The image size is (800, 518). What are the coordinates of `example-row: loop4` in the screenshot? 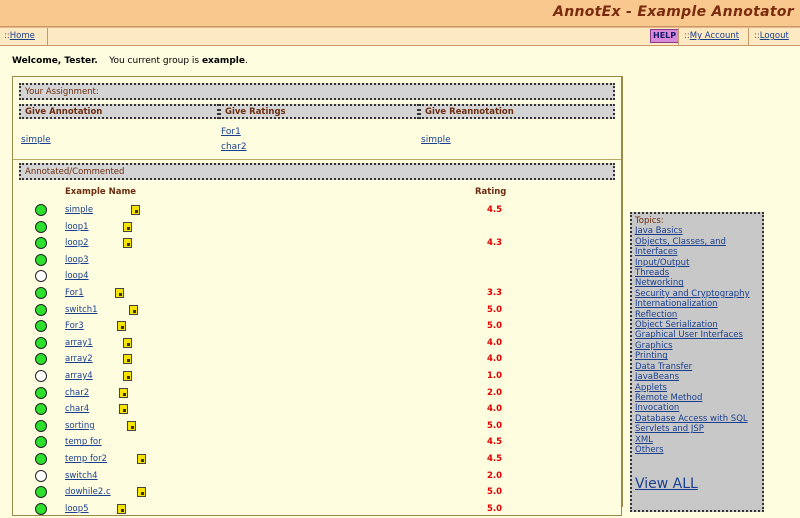 It's located at (315, 276).